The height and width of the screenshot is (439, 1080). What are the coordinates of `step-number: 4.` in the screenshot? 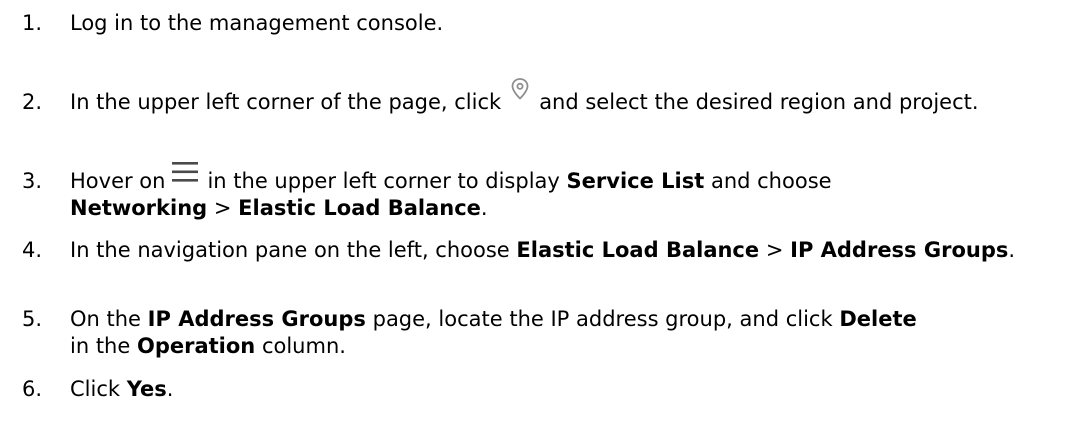 It's located at (32, 250).